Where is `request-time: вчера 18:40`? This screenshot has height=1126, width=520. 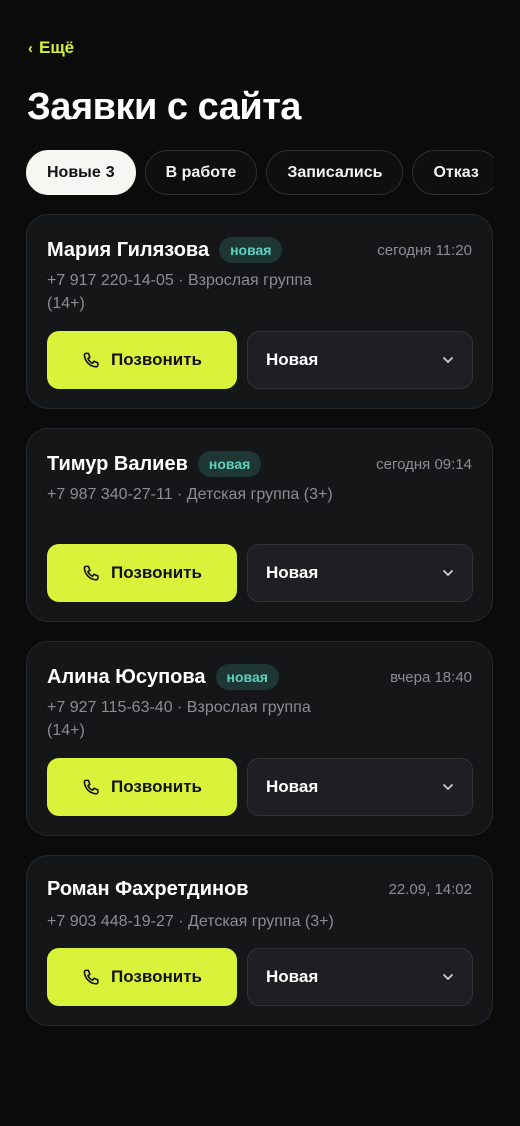 request-time: вчера 18:40 is located at coordinates (431, 677).